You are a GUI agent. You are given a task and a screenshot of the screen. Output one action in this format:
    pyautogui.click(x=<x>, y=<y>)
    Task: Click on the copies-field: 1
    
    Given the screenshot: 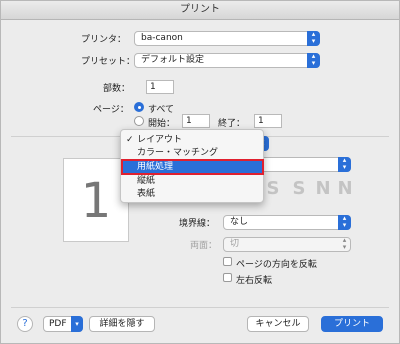 What is the action you would take?
    pyautogui.click(x=160, y=87)
    